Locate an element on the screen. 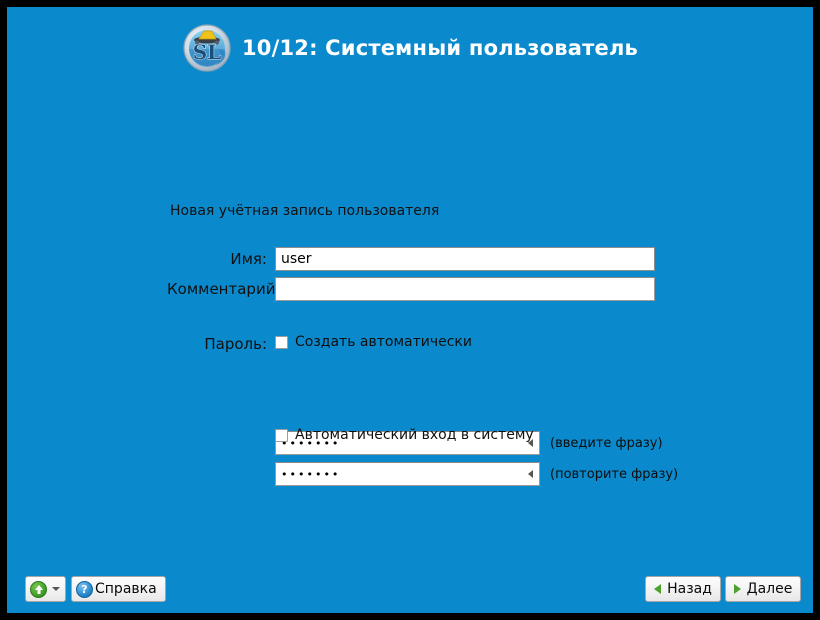  password-confirm-input-value: ••••••• is located at coordinates (311, 474).